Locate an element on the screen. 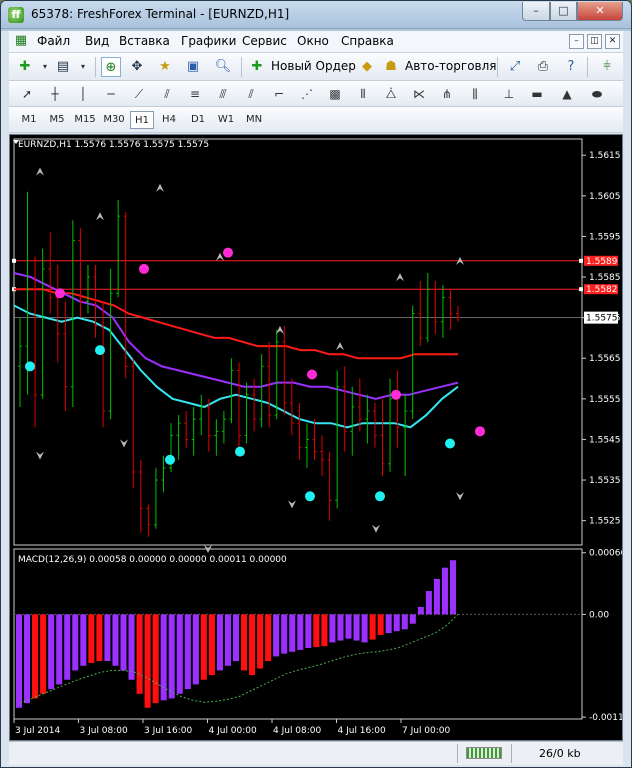 Image resolution: width=632 pixels, height=768 pixels. dropdown-arrow-icon: ▾ is located at coordinates (45, 67).